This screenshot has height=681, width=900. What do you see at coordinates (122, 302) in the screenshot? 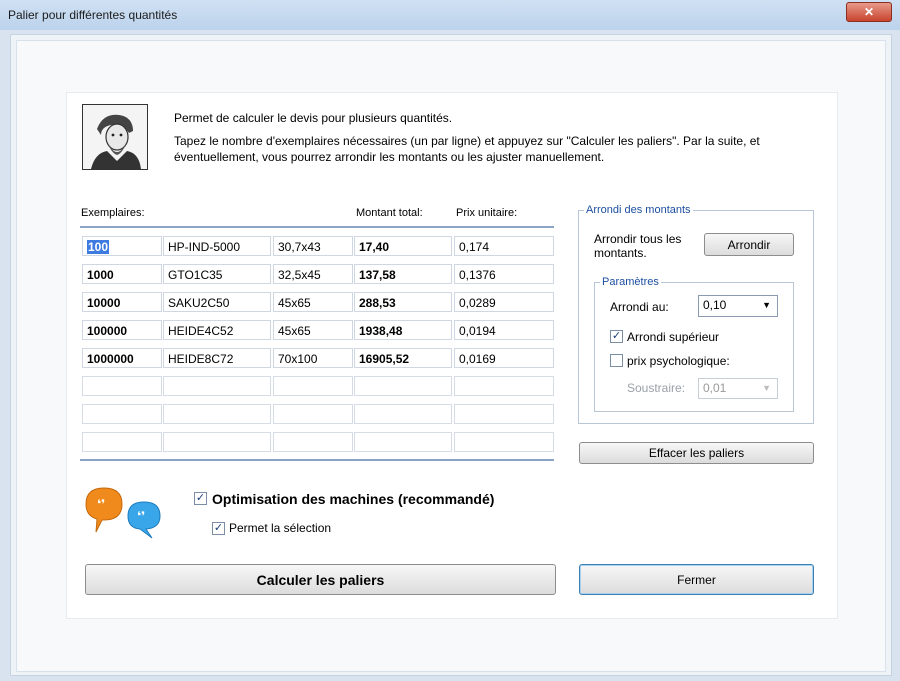
I see `qty-input: 10000` at bounding box center [122, 302].